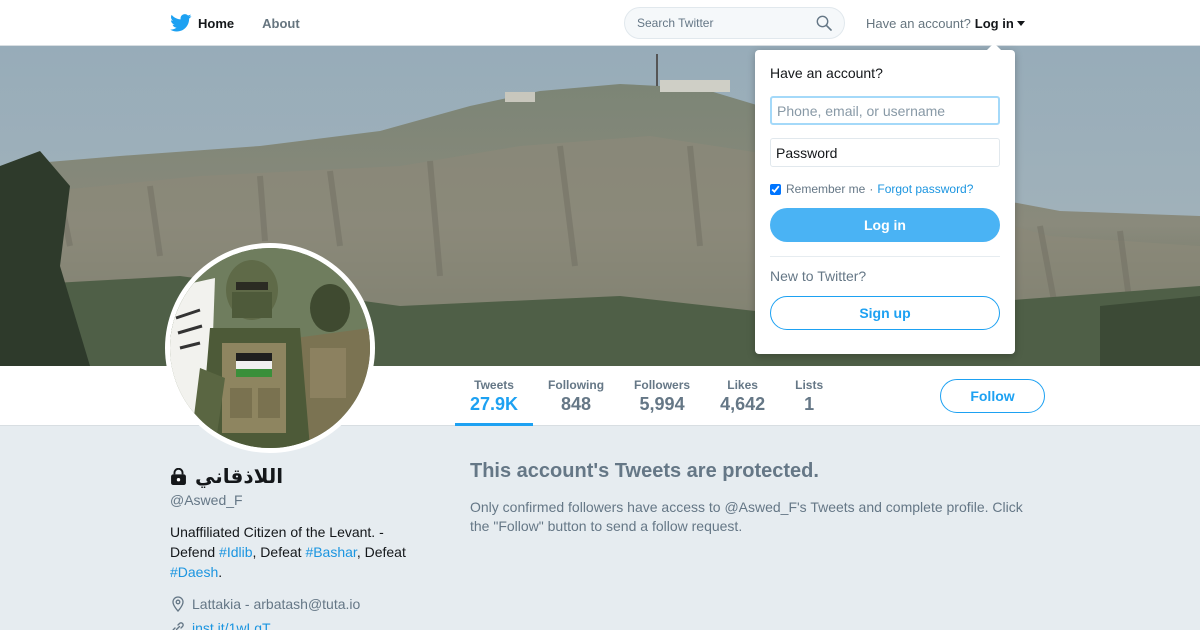  I want to click on profile-url-link: inst.it/1wLgT, so click(231, 625).